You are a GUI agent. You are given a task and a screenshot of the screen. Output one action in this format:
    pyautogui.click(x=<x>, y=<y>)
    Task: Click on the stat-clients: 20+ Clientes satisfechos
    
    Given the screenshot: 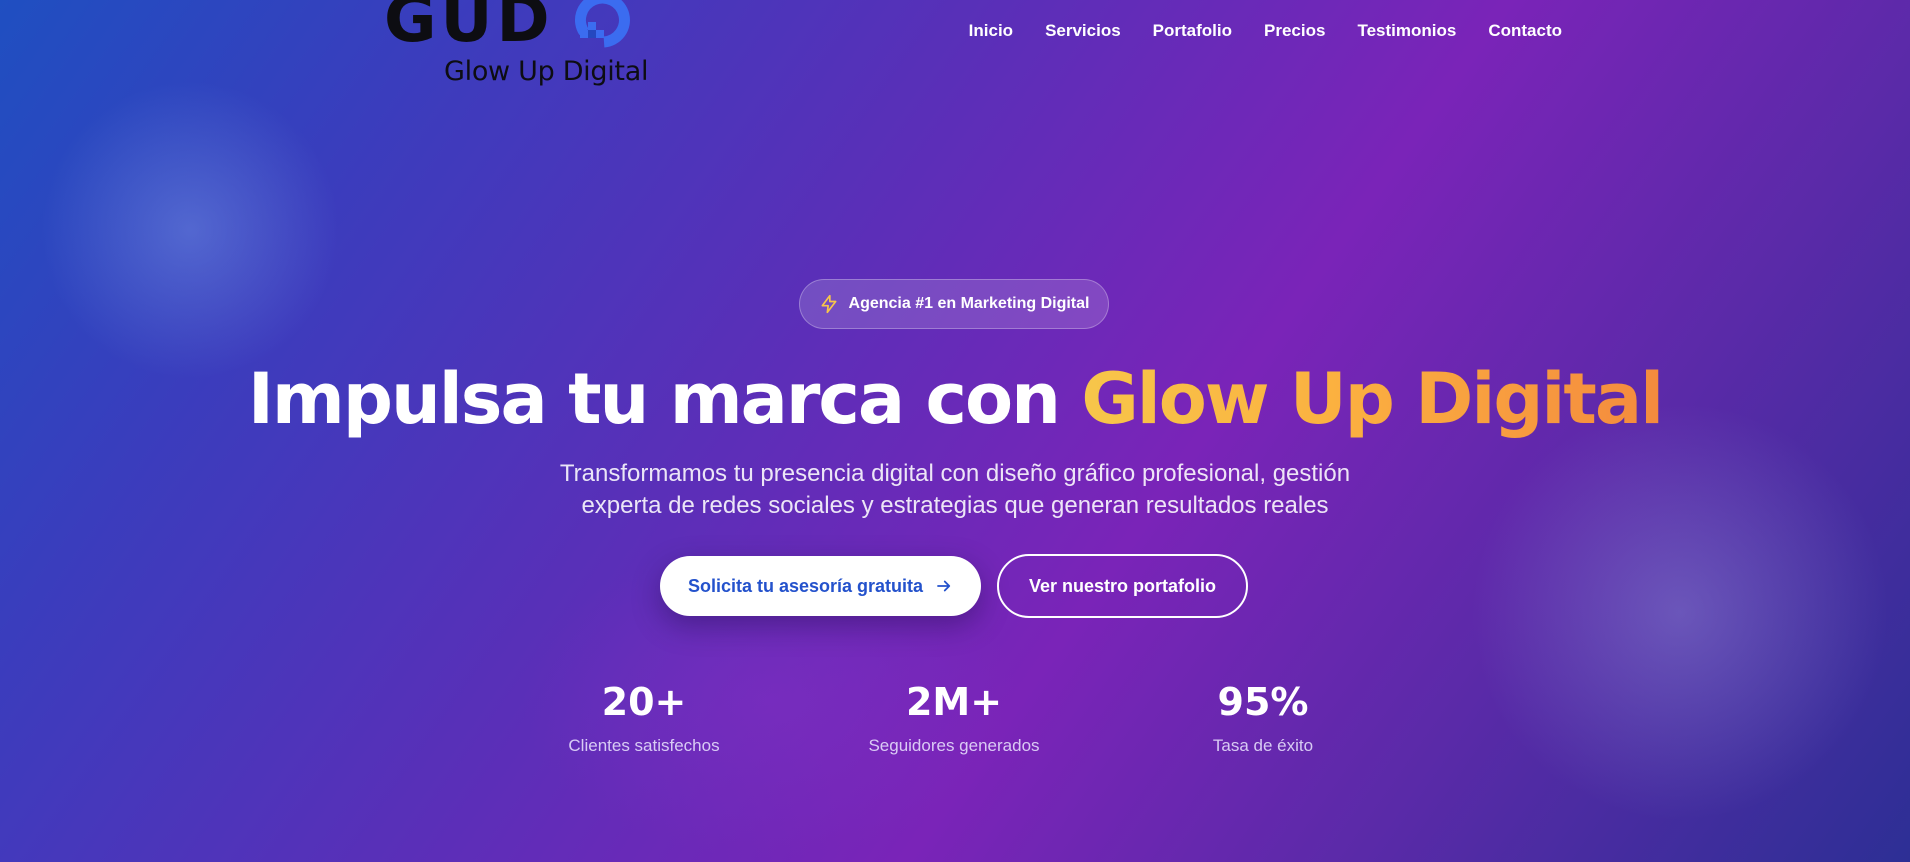 What is the action you would take?
    pyautogui.click(x=644, y=718)
    